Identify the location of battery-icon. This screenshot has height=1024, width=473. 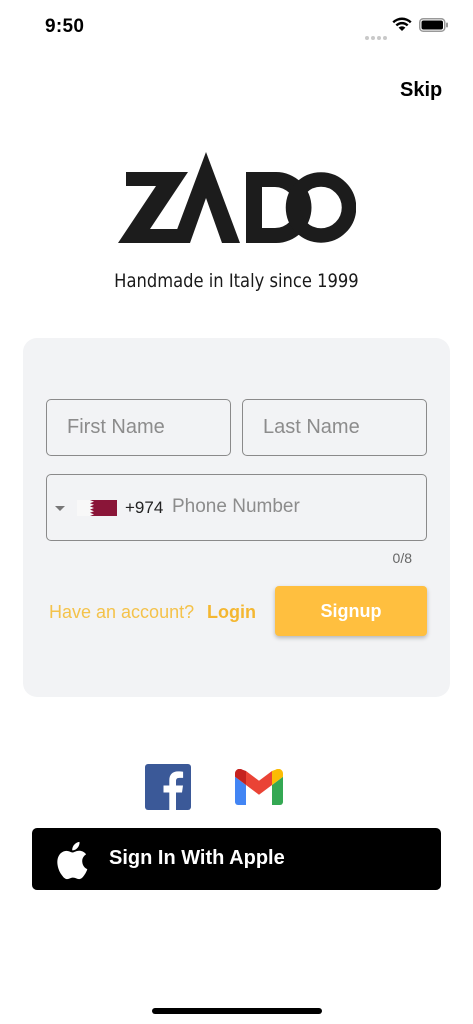
(434, 27).